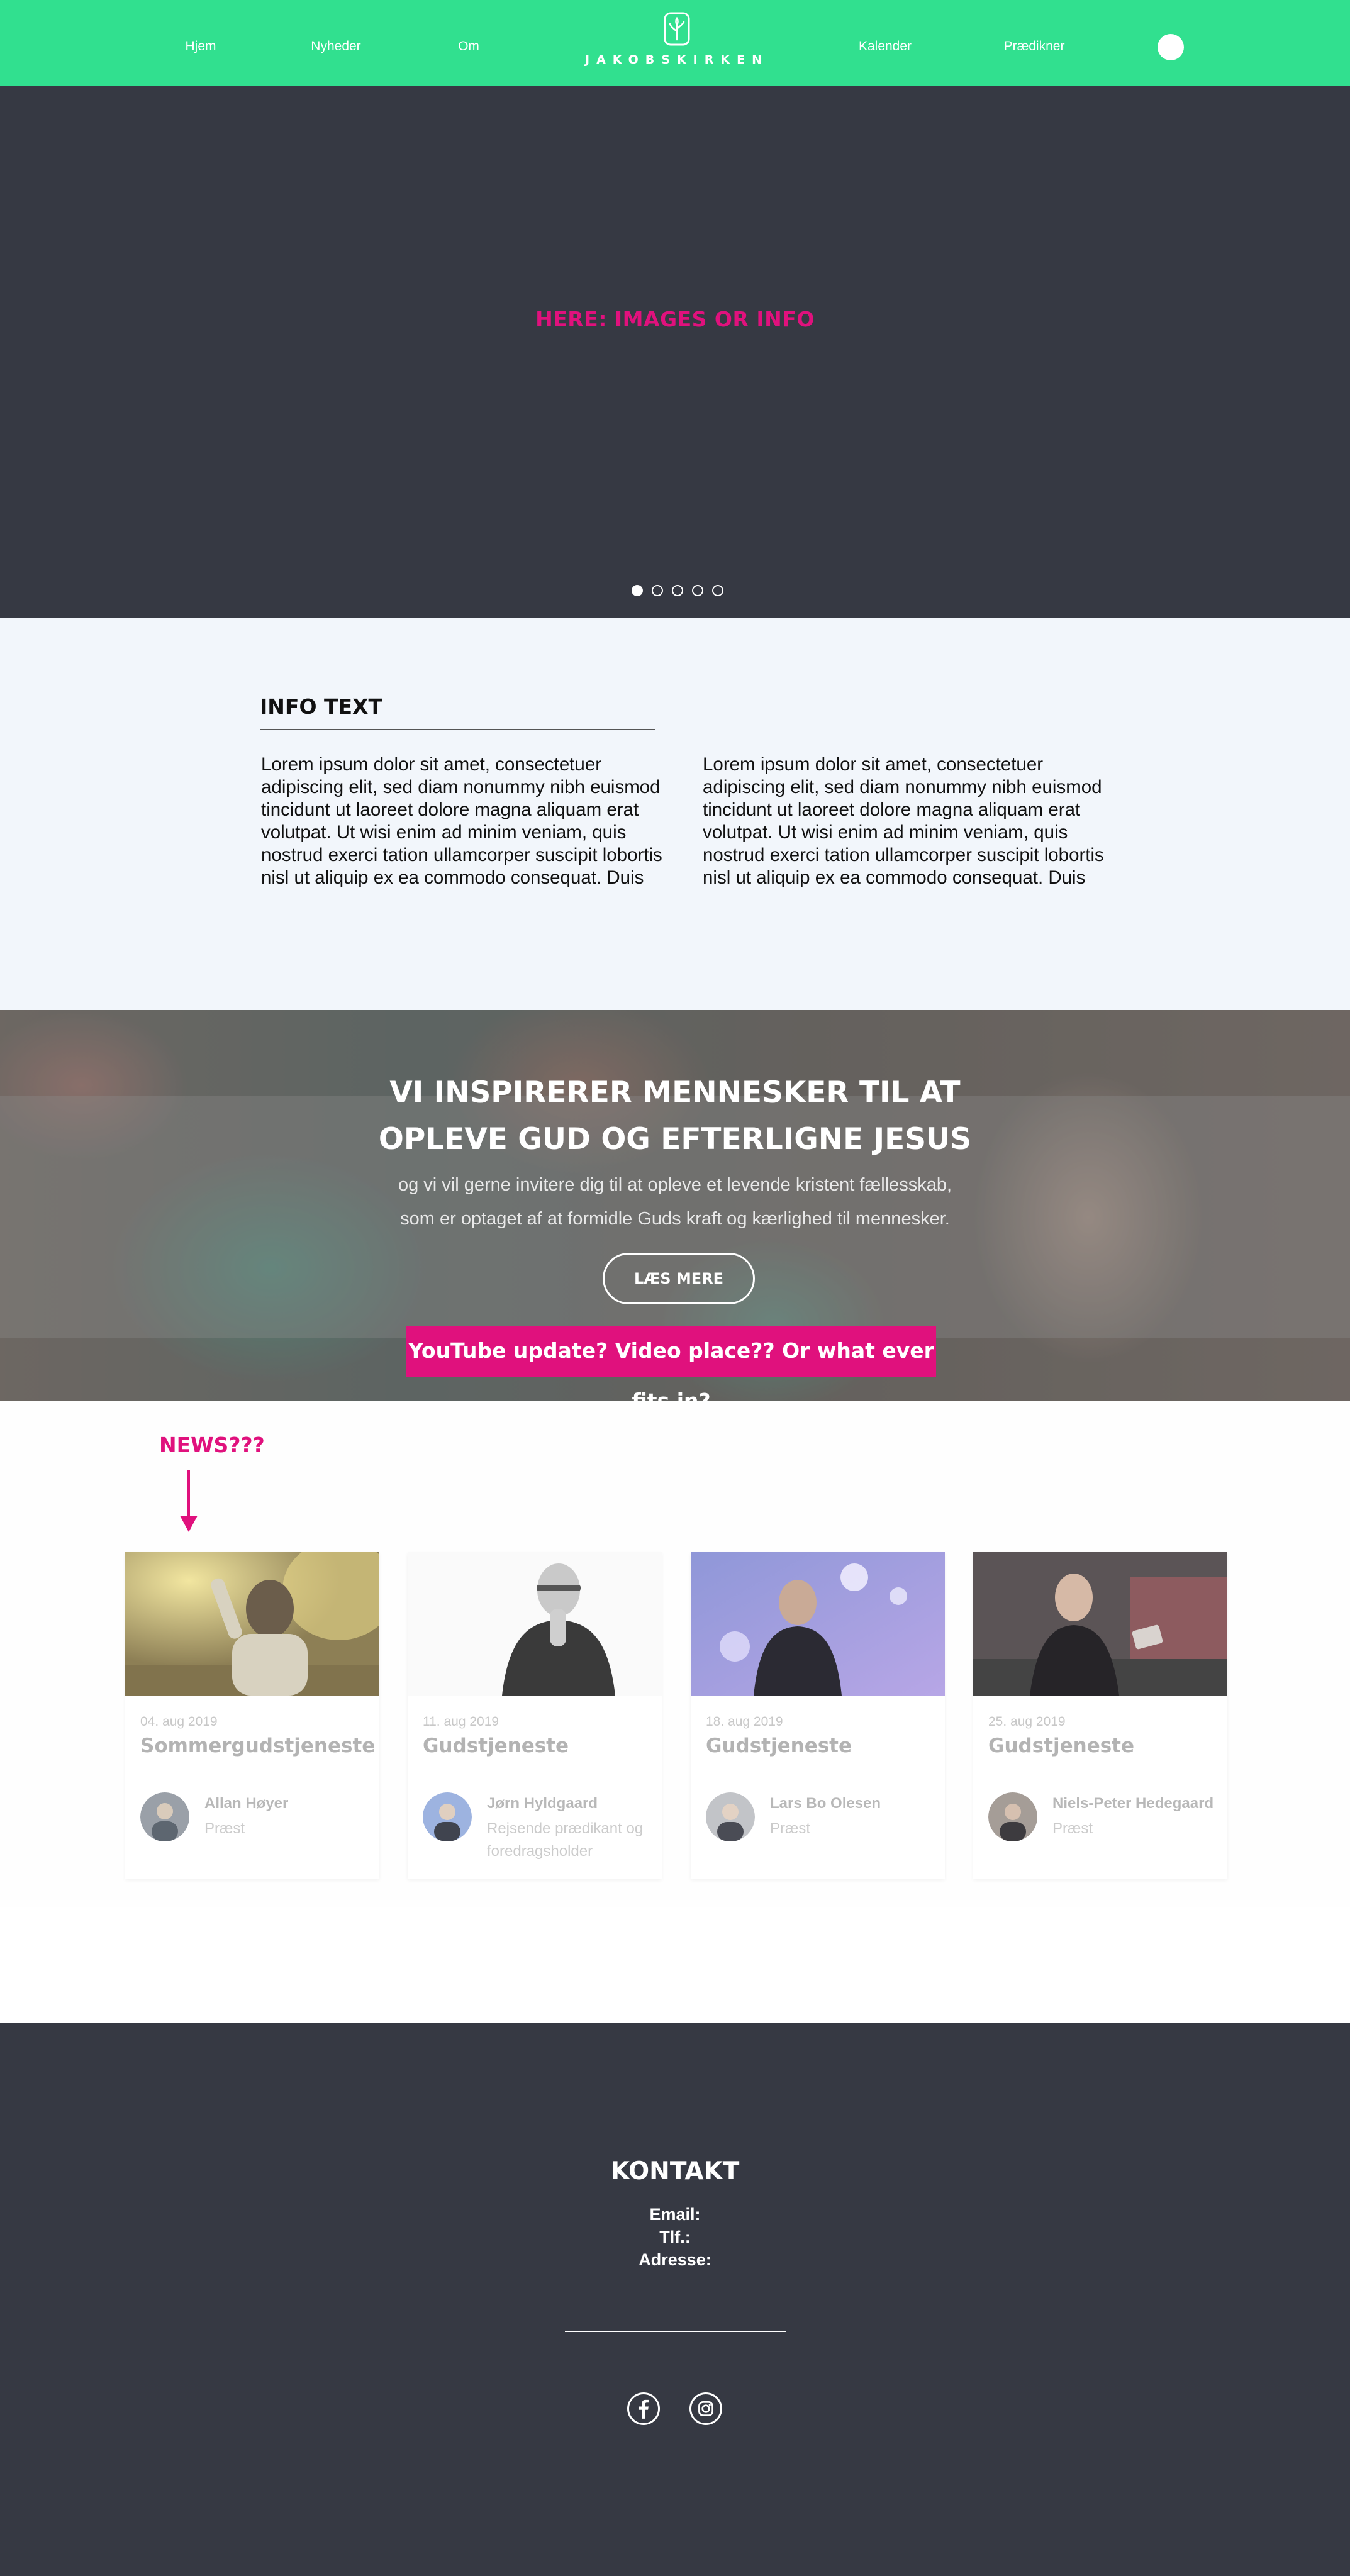 The width and height of the screenshot is (1350, 2576). Describe the element at coordinates (677, 29) in the screenshot. I see `church-logo-icon` at that location.